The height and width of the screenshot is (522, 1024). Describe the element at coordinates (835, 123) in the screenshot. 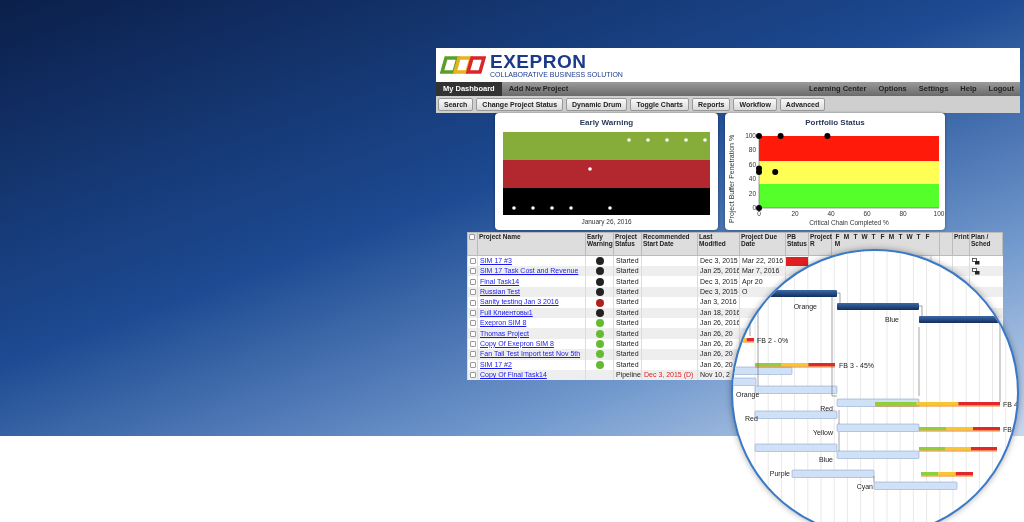

I see `chart-title: Portfolio Status` at that location.